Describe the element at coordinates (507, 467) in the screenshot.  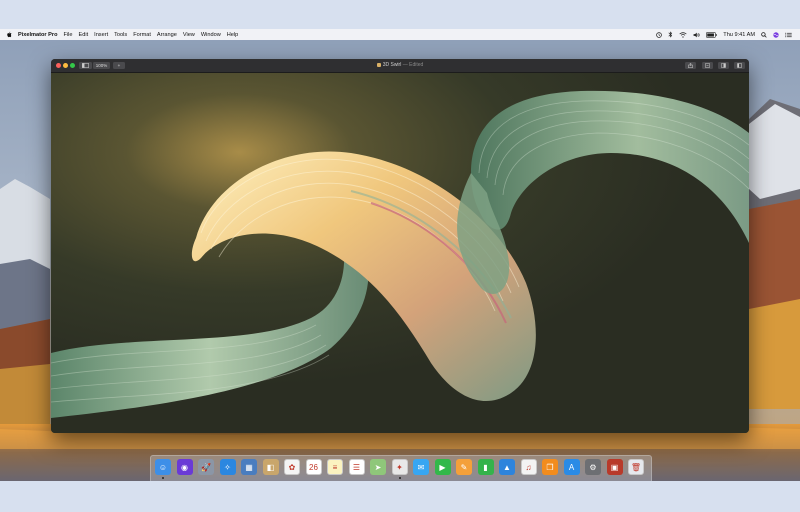
I see `dock-keynote-icon: ▲` at that location.